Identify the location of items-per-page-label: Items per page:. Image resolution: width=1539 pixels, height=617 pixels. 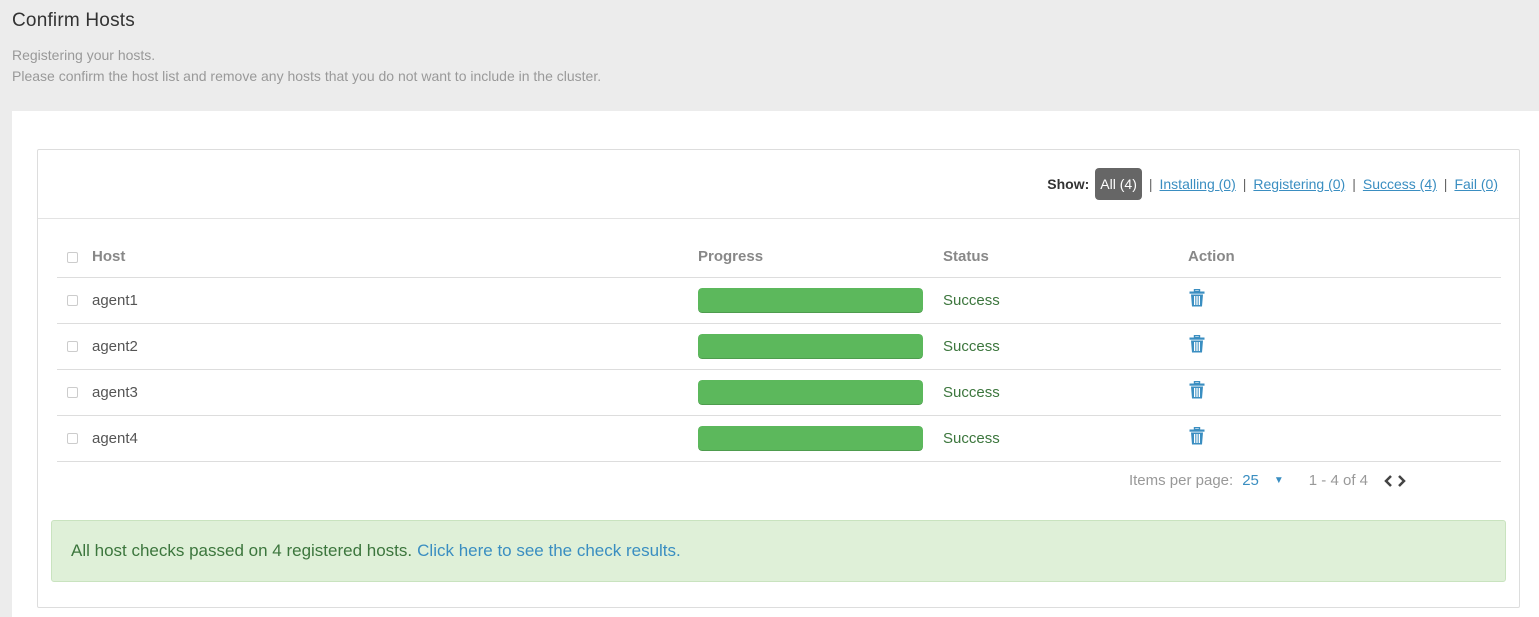
(1181, 480).